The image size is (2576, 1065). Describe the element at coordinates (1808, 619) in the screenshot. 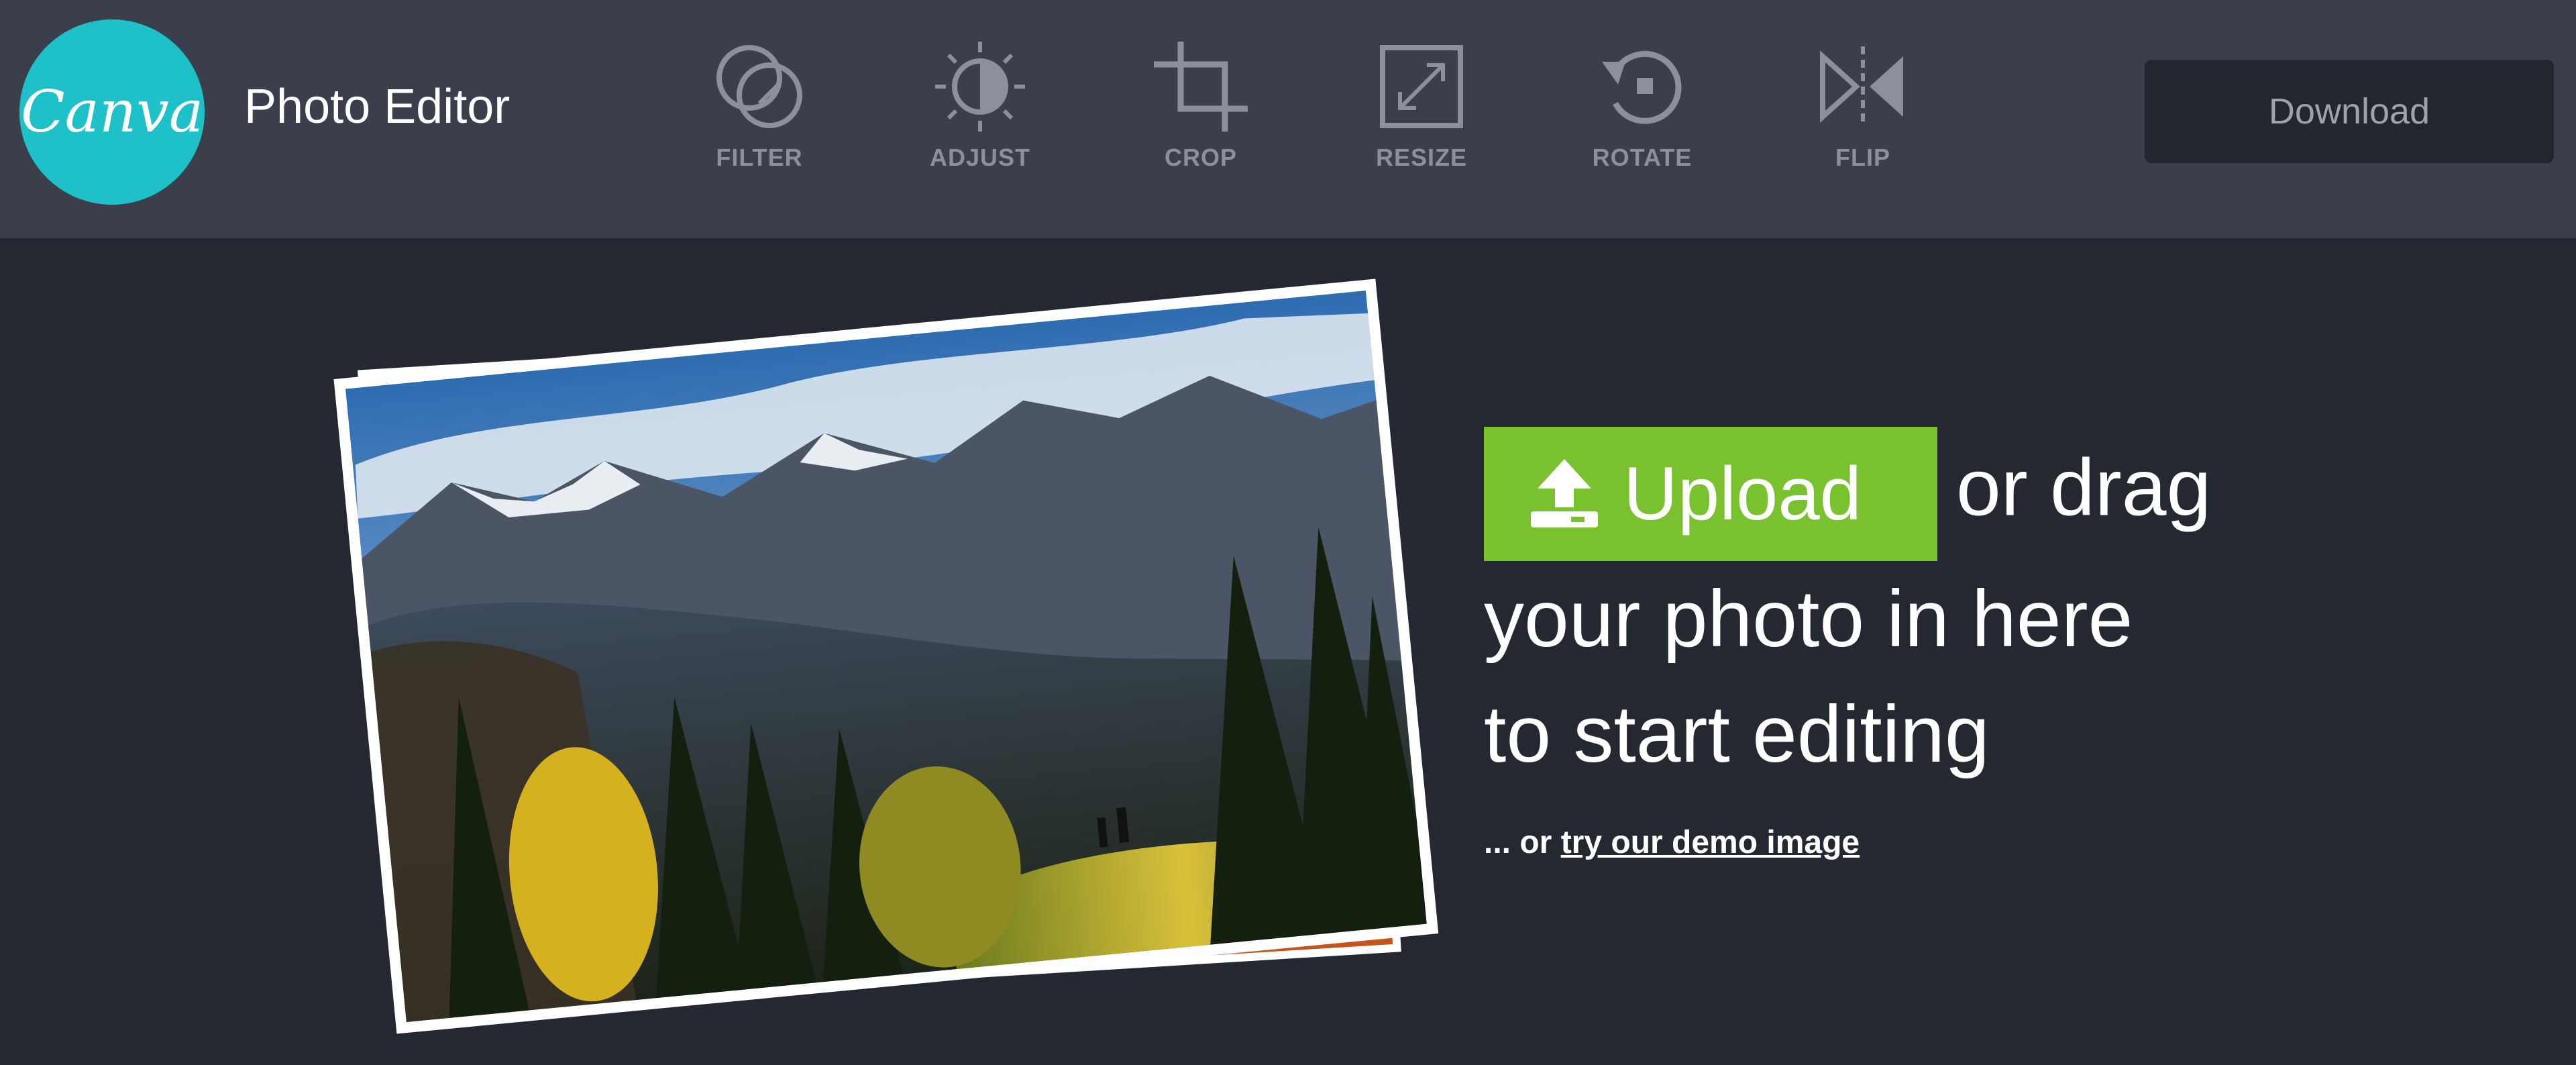

I see `drag-text-2: your photo in here` at that location.